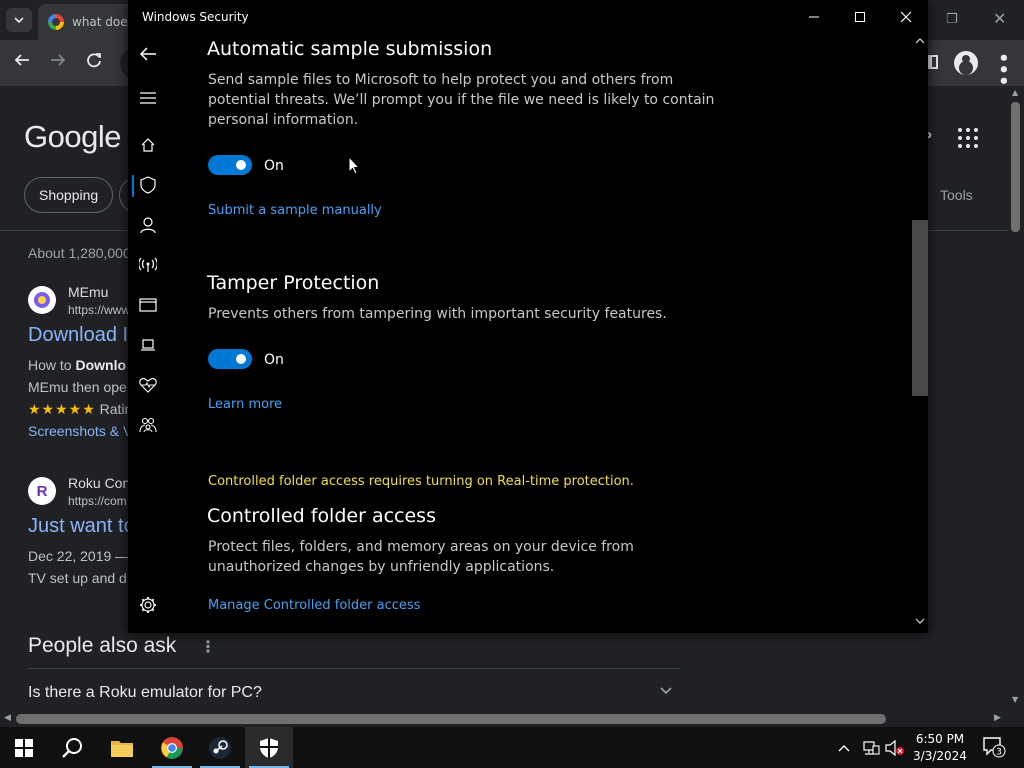  I want to click on nav-device-security, so click(148, 345).